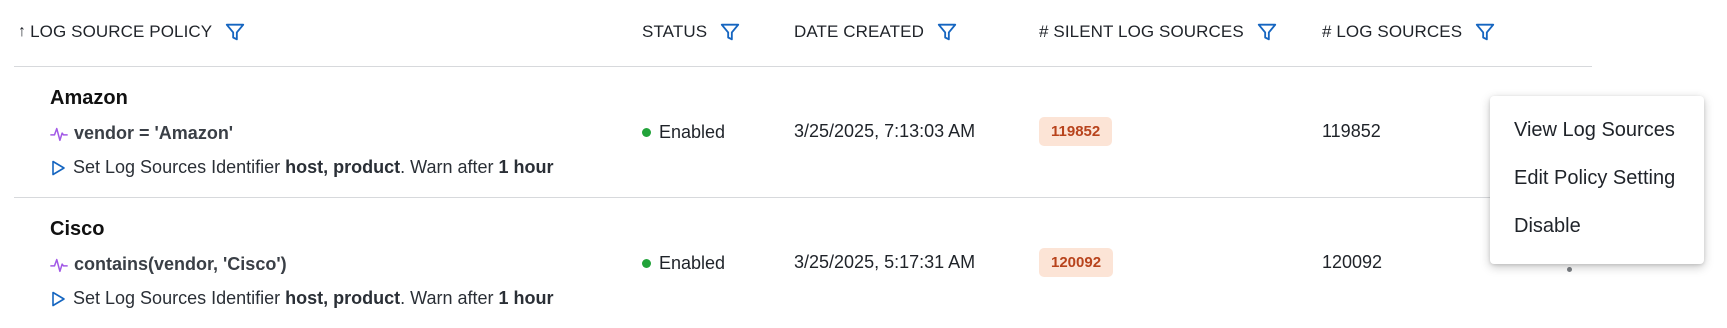  What do you see at coordinates (1076, 131) in the screenshot?
I see `silent-count-badge: 119852` at bounding box center [1076, 131].